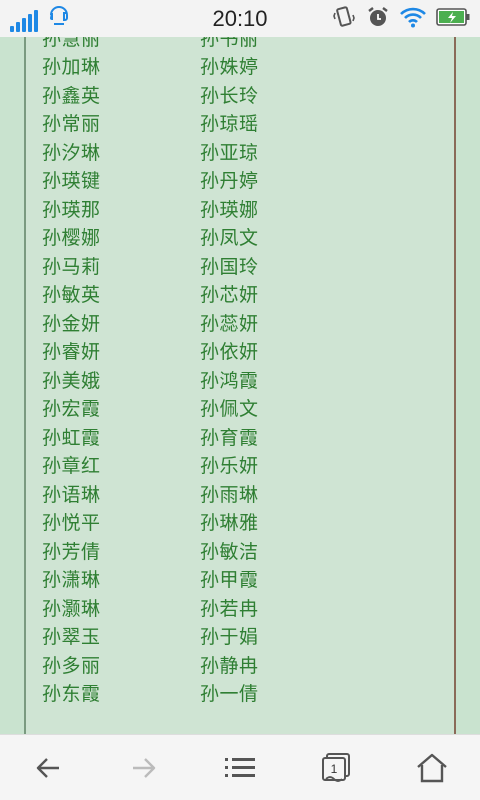 Image resolution: width=480 pixels, height=800 pixels. Describe the element at coordinates (229, 181) in the screenshot. I see `name-right: 孙丹婷` at that location.